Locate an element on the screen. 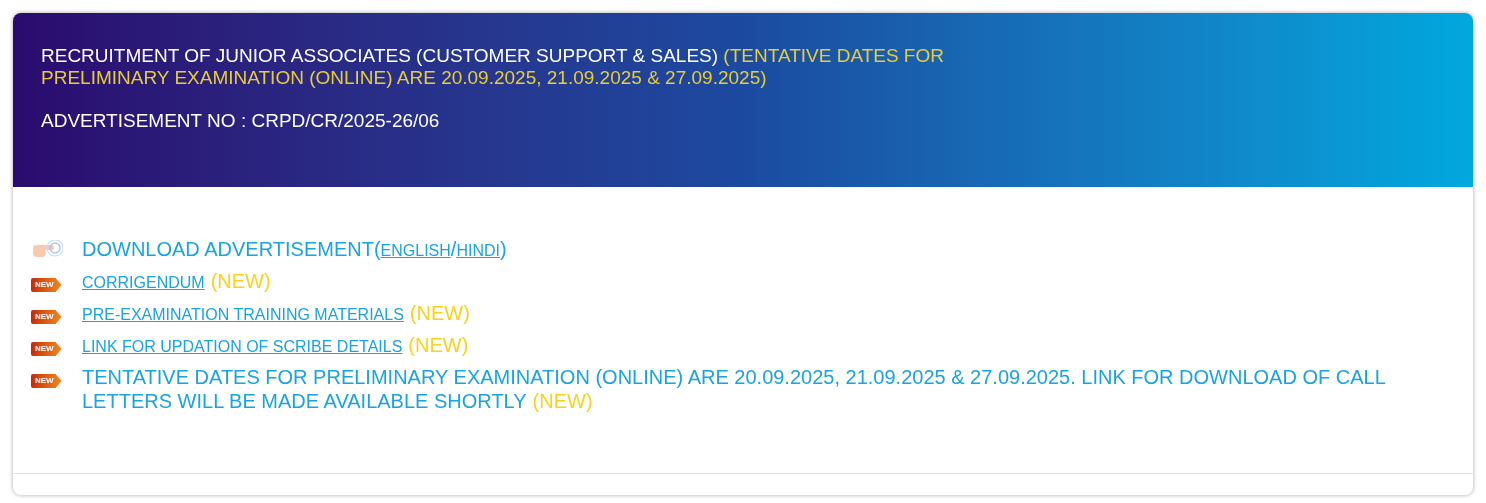  link: CORRIGENDUM is located at coordinates (143, 282).